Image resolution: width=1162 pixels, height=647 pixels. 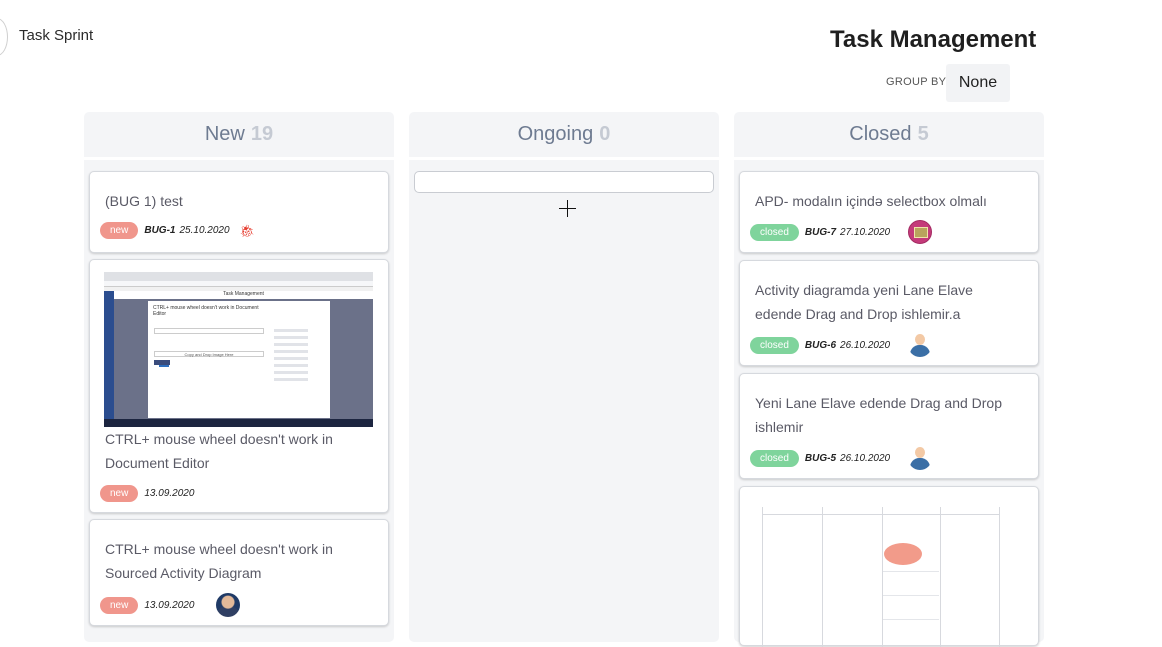 What do you see at coordinates (923, 134) in the screenshot?
I see `column-count: 5` at bounding box center [923, 134].